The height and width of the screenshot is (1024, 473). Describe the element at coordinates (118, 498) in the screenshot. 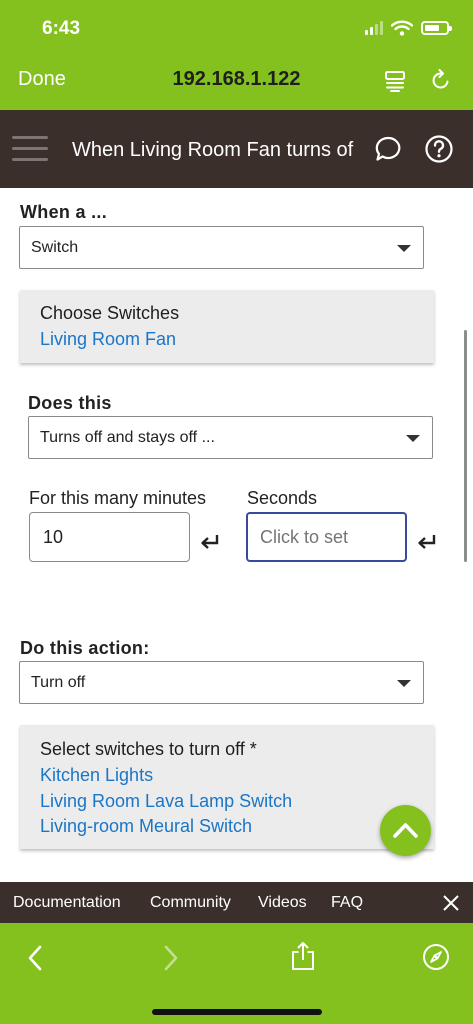

I see `minutes-label: For this many minutes` at that location.